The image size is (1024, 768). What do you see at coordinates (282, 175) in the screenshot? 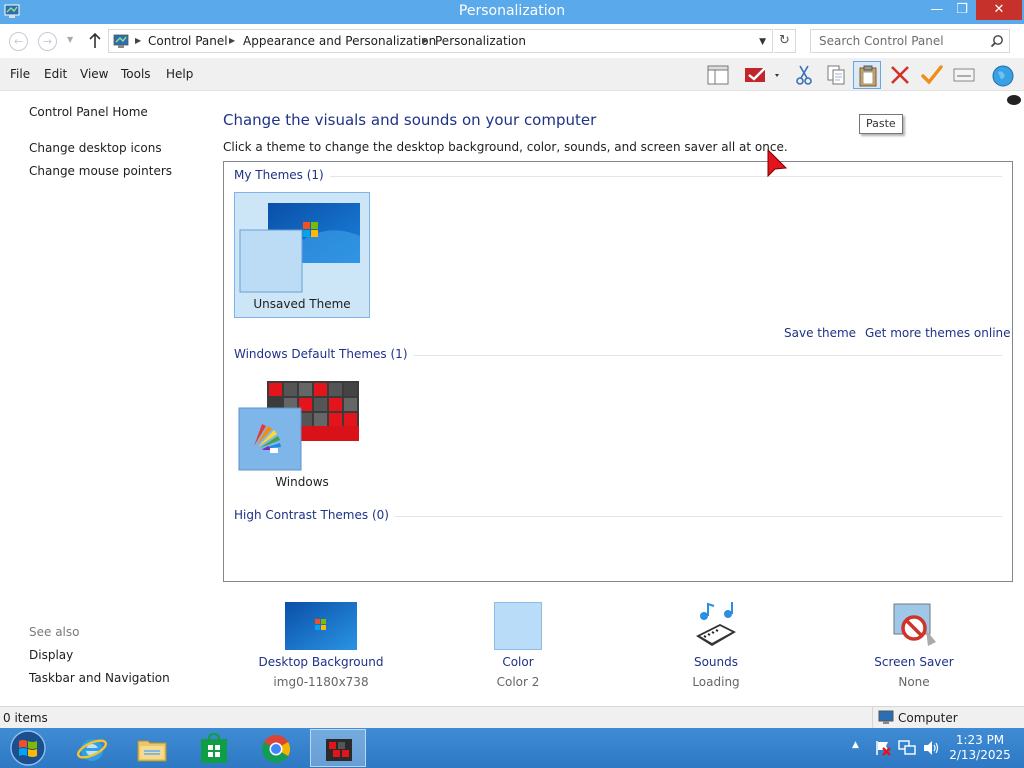
I see `my-themes-heading: My Themes (1)` at bounding box center [282, 175].